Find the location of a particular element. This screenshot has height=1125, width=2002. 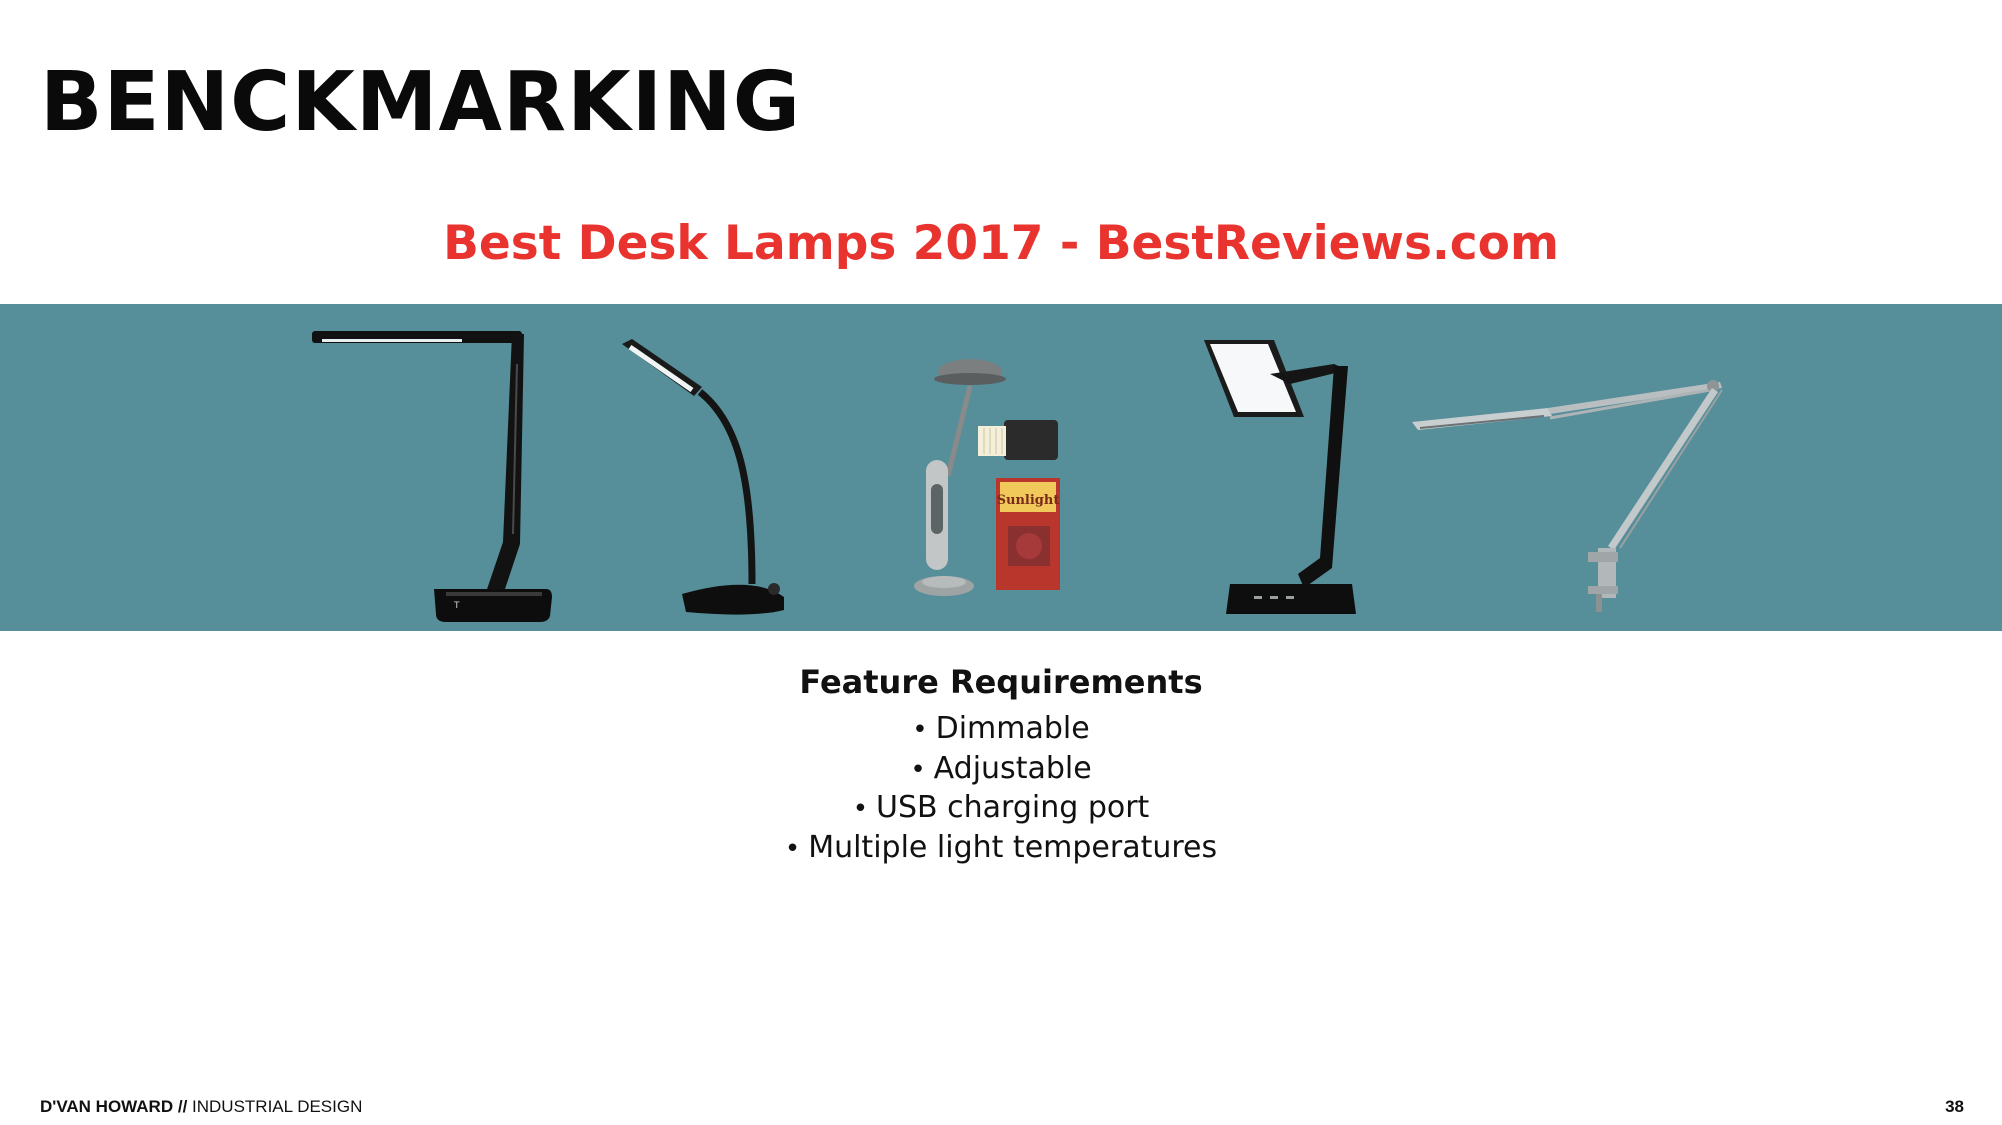

feature-item: • USB charging port is located at coordinates (1001, 809).